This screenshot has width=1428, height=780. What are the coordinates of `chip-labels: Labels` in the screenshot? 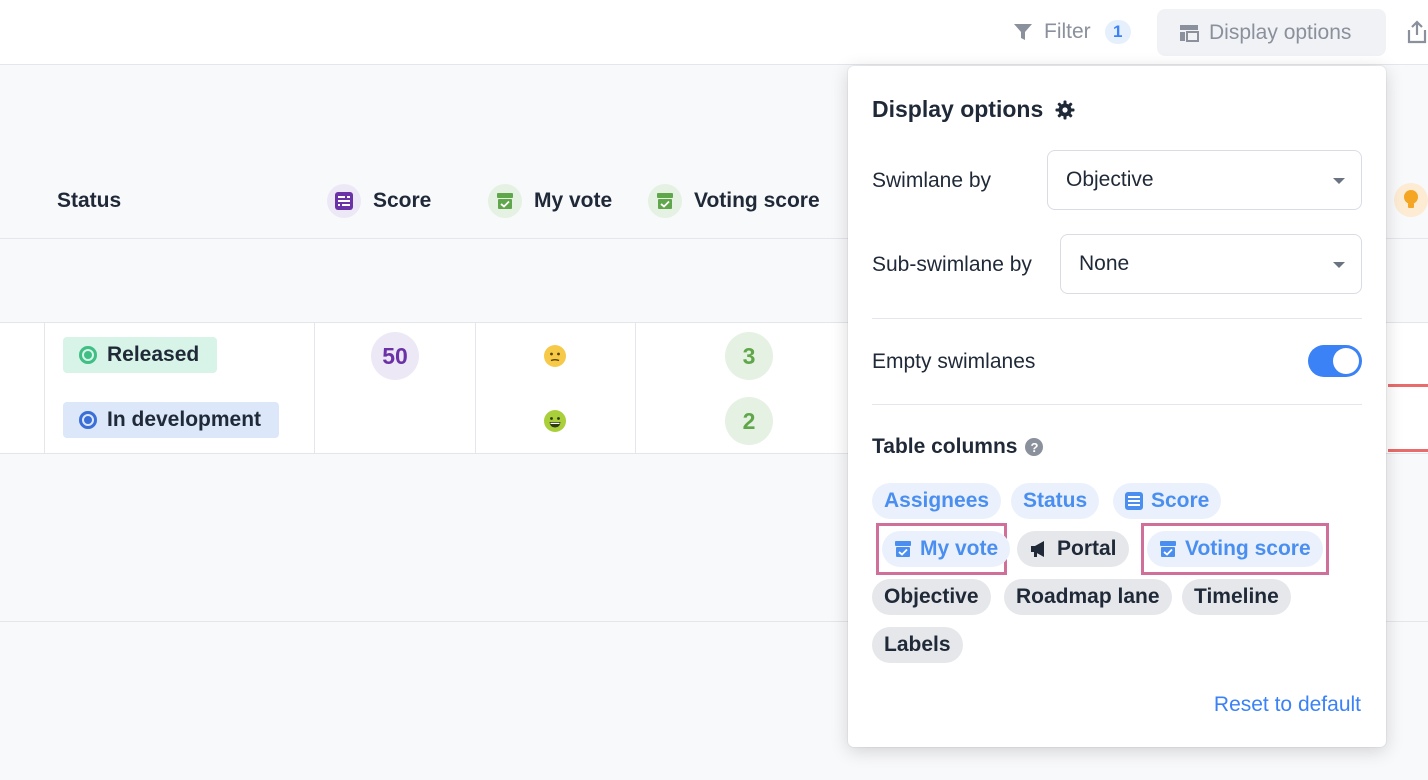 It's located at (917, 645).